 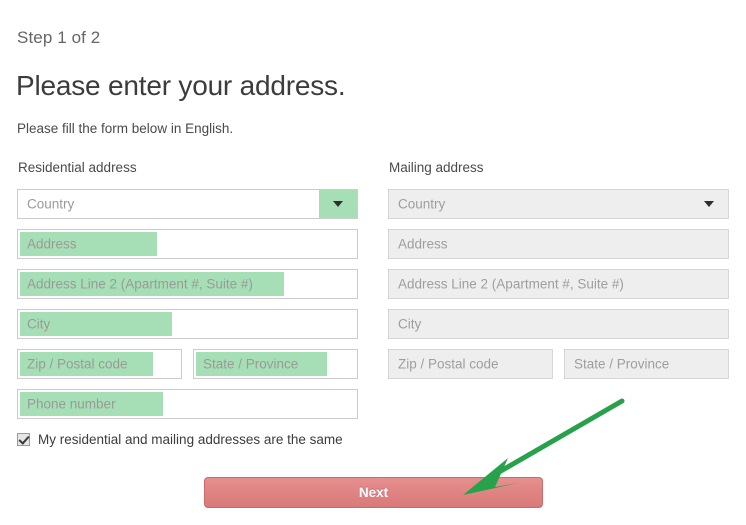 I want to click on arrow-shaft, so click(x=554, y=440).